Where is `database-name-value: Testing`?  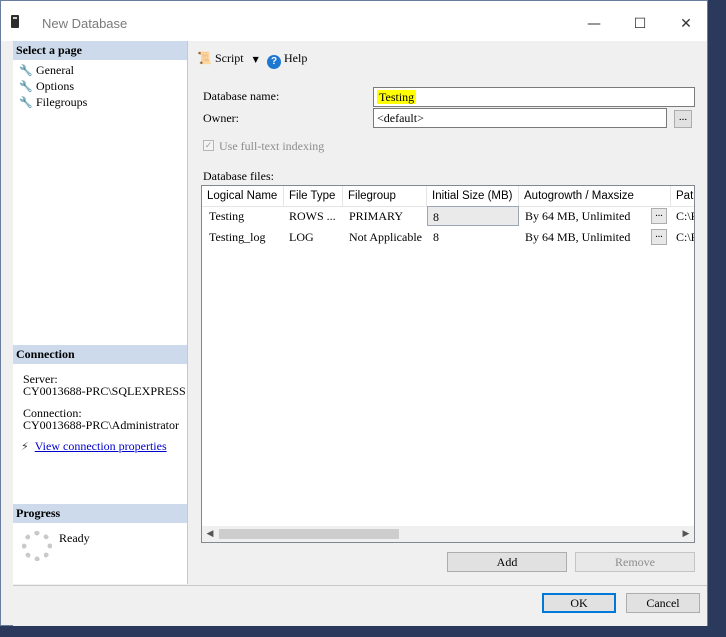
database-name-value: Testing is located at coordinates (397, 97).